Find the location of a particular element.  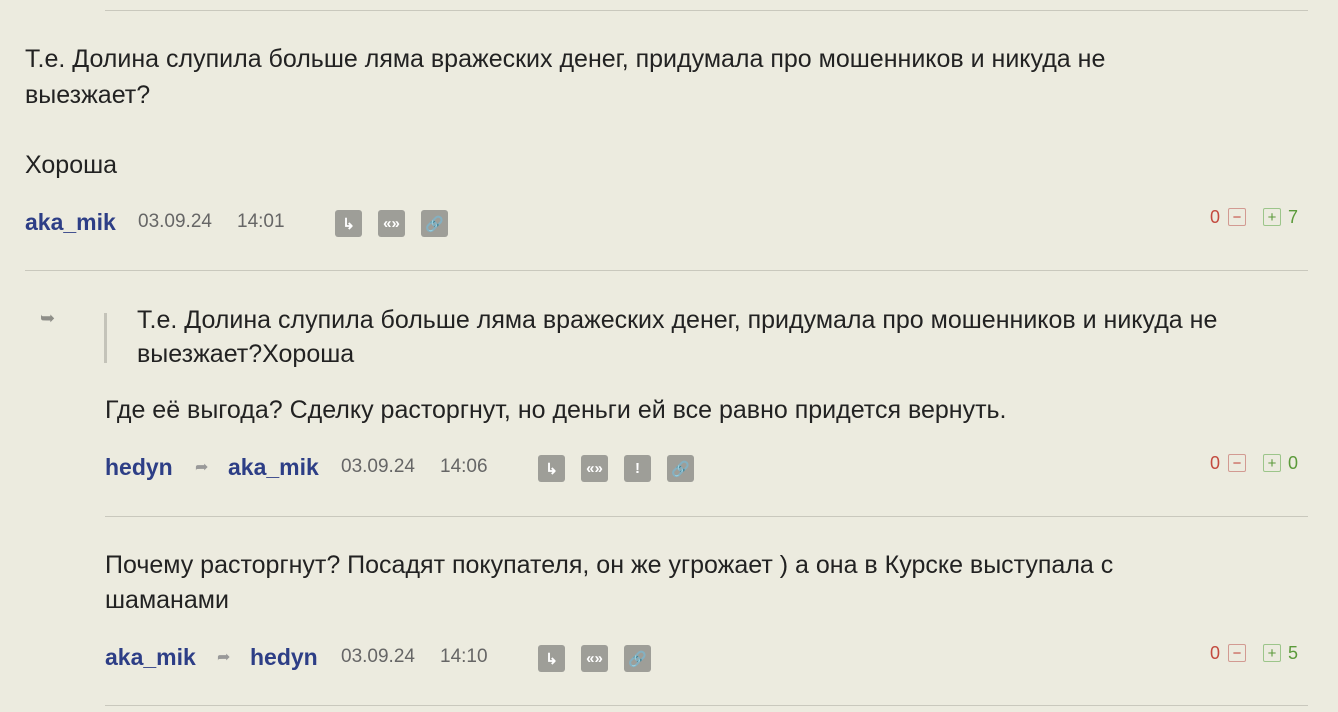

vote-widget: 0 − + 7 is located at coordinates (1254, 217).